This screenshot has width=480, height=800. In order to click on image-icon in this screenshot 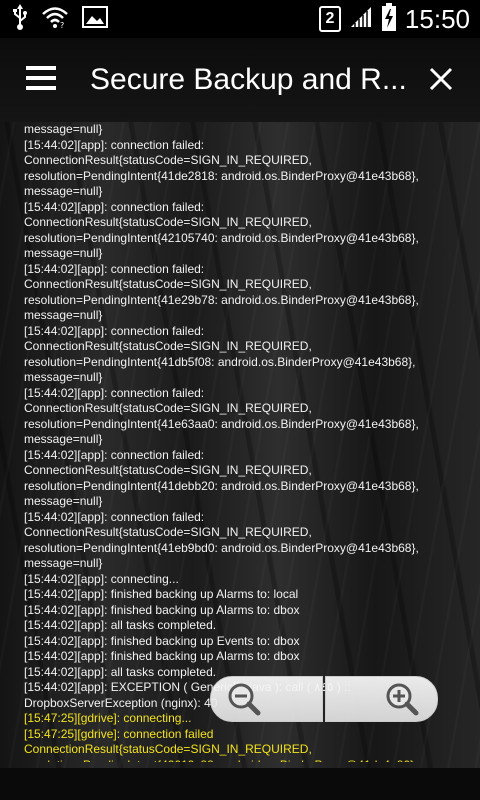, I will do `click(95, 19)`.